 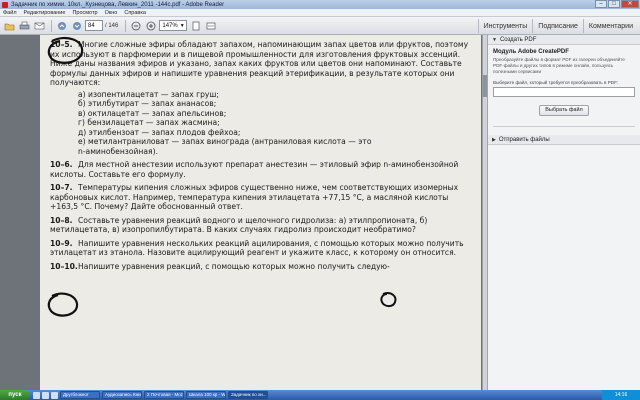 I want to click on list-item: б) этилбутират — запах ананасов;, so click(x=147, y=103).